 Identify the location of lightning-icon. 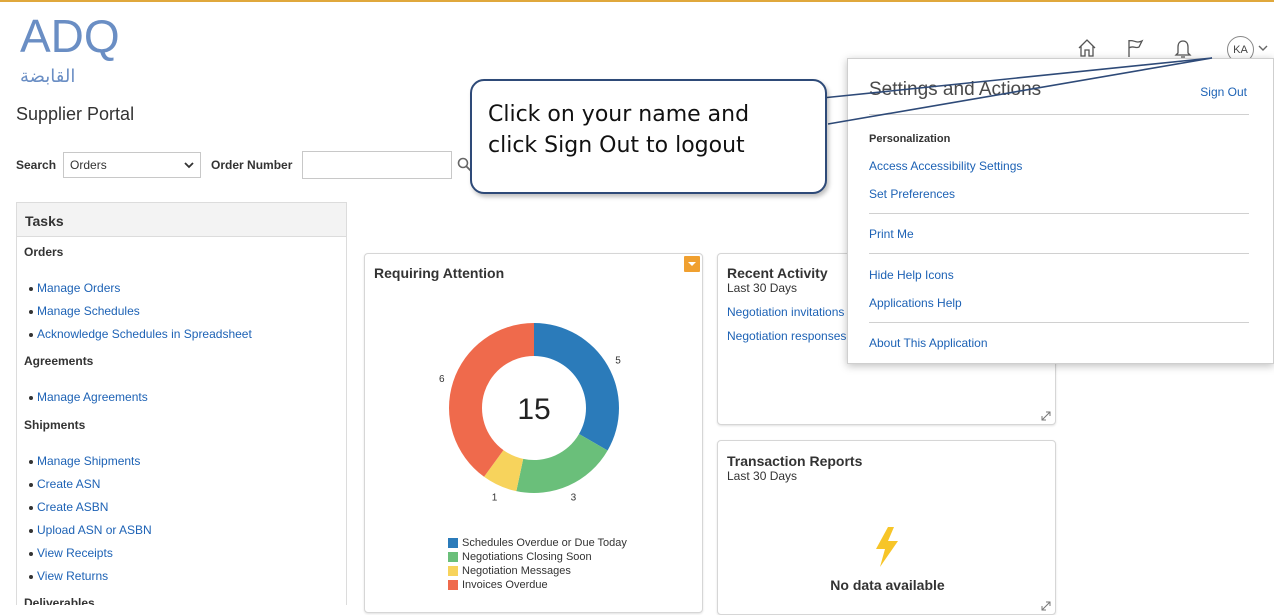
(887, 547).